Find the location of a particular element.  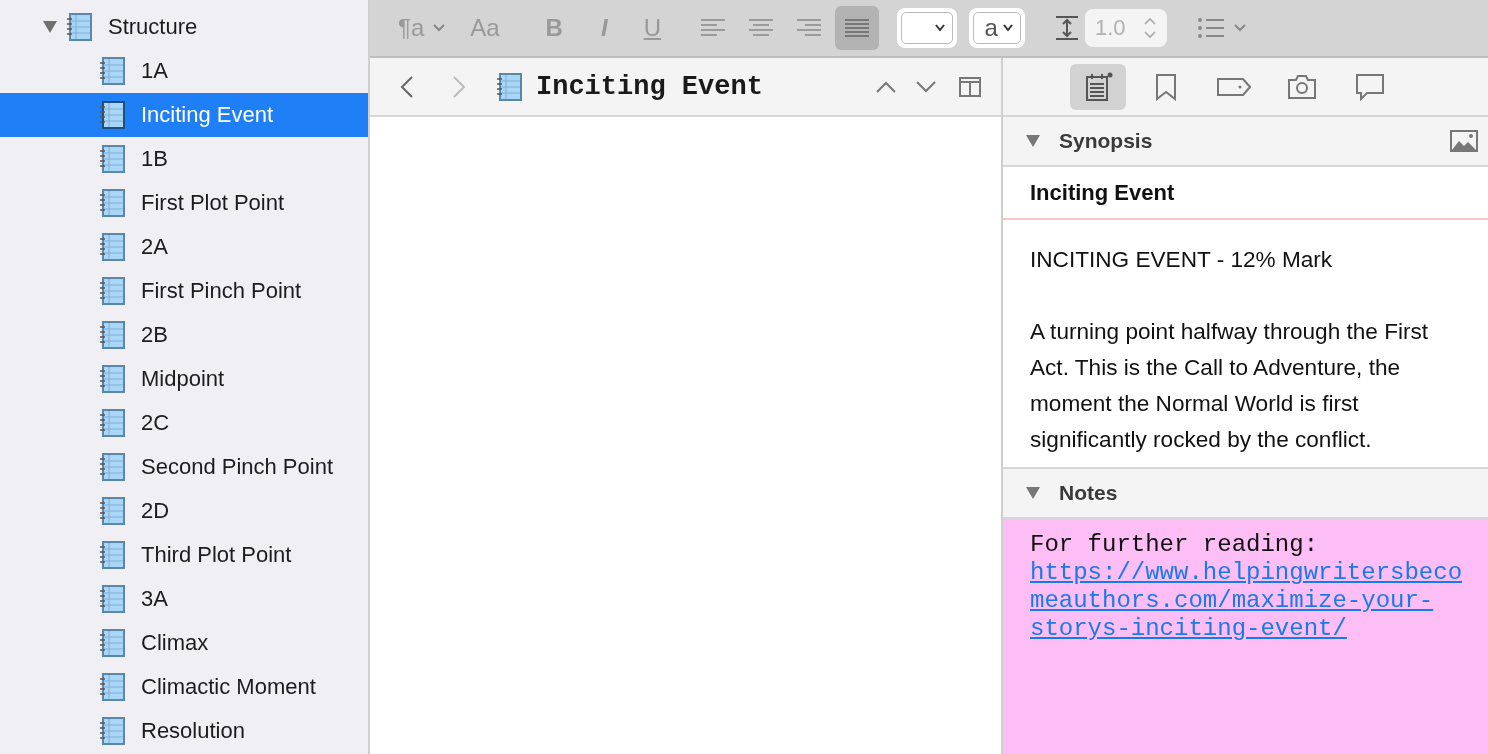

align-left-icon is located at coordinates (712, 28).